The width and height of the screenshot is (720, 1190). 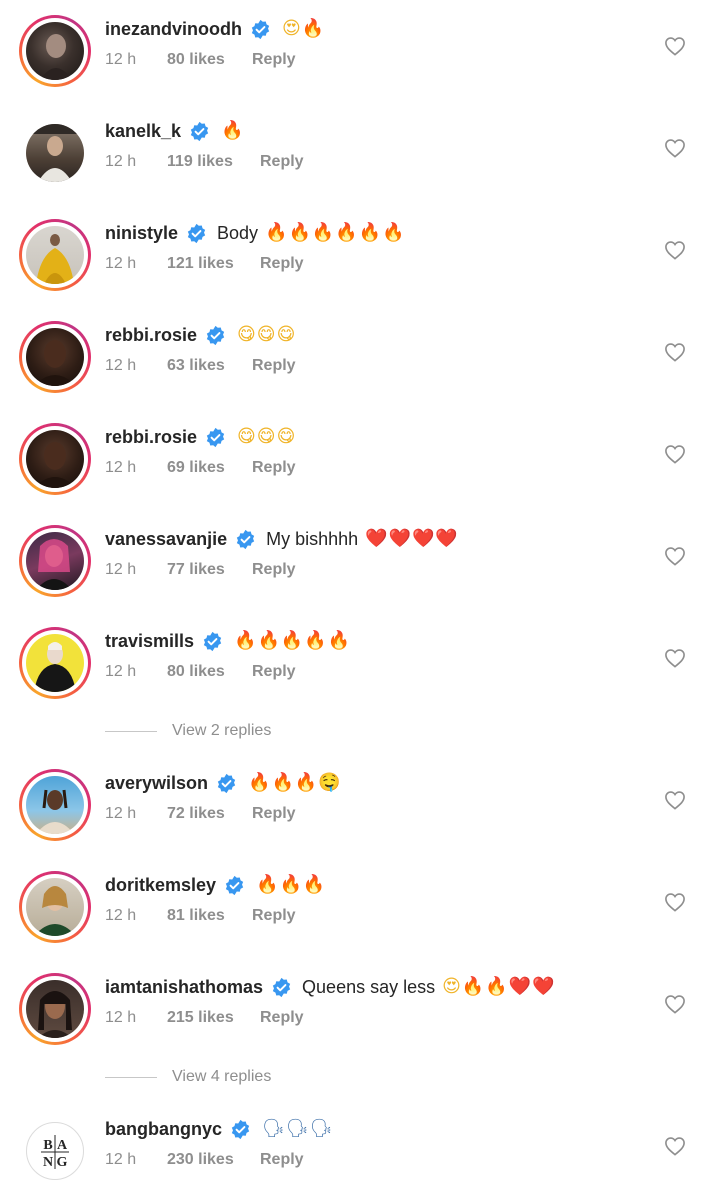 I want to click on avatar: B A N G, so click(x=55, y=1151).